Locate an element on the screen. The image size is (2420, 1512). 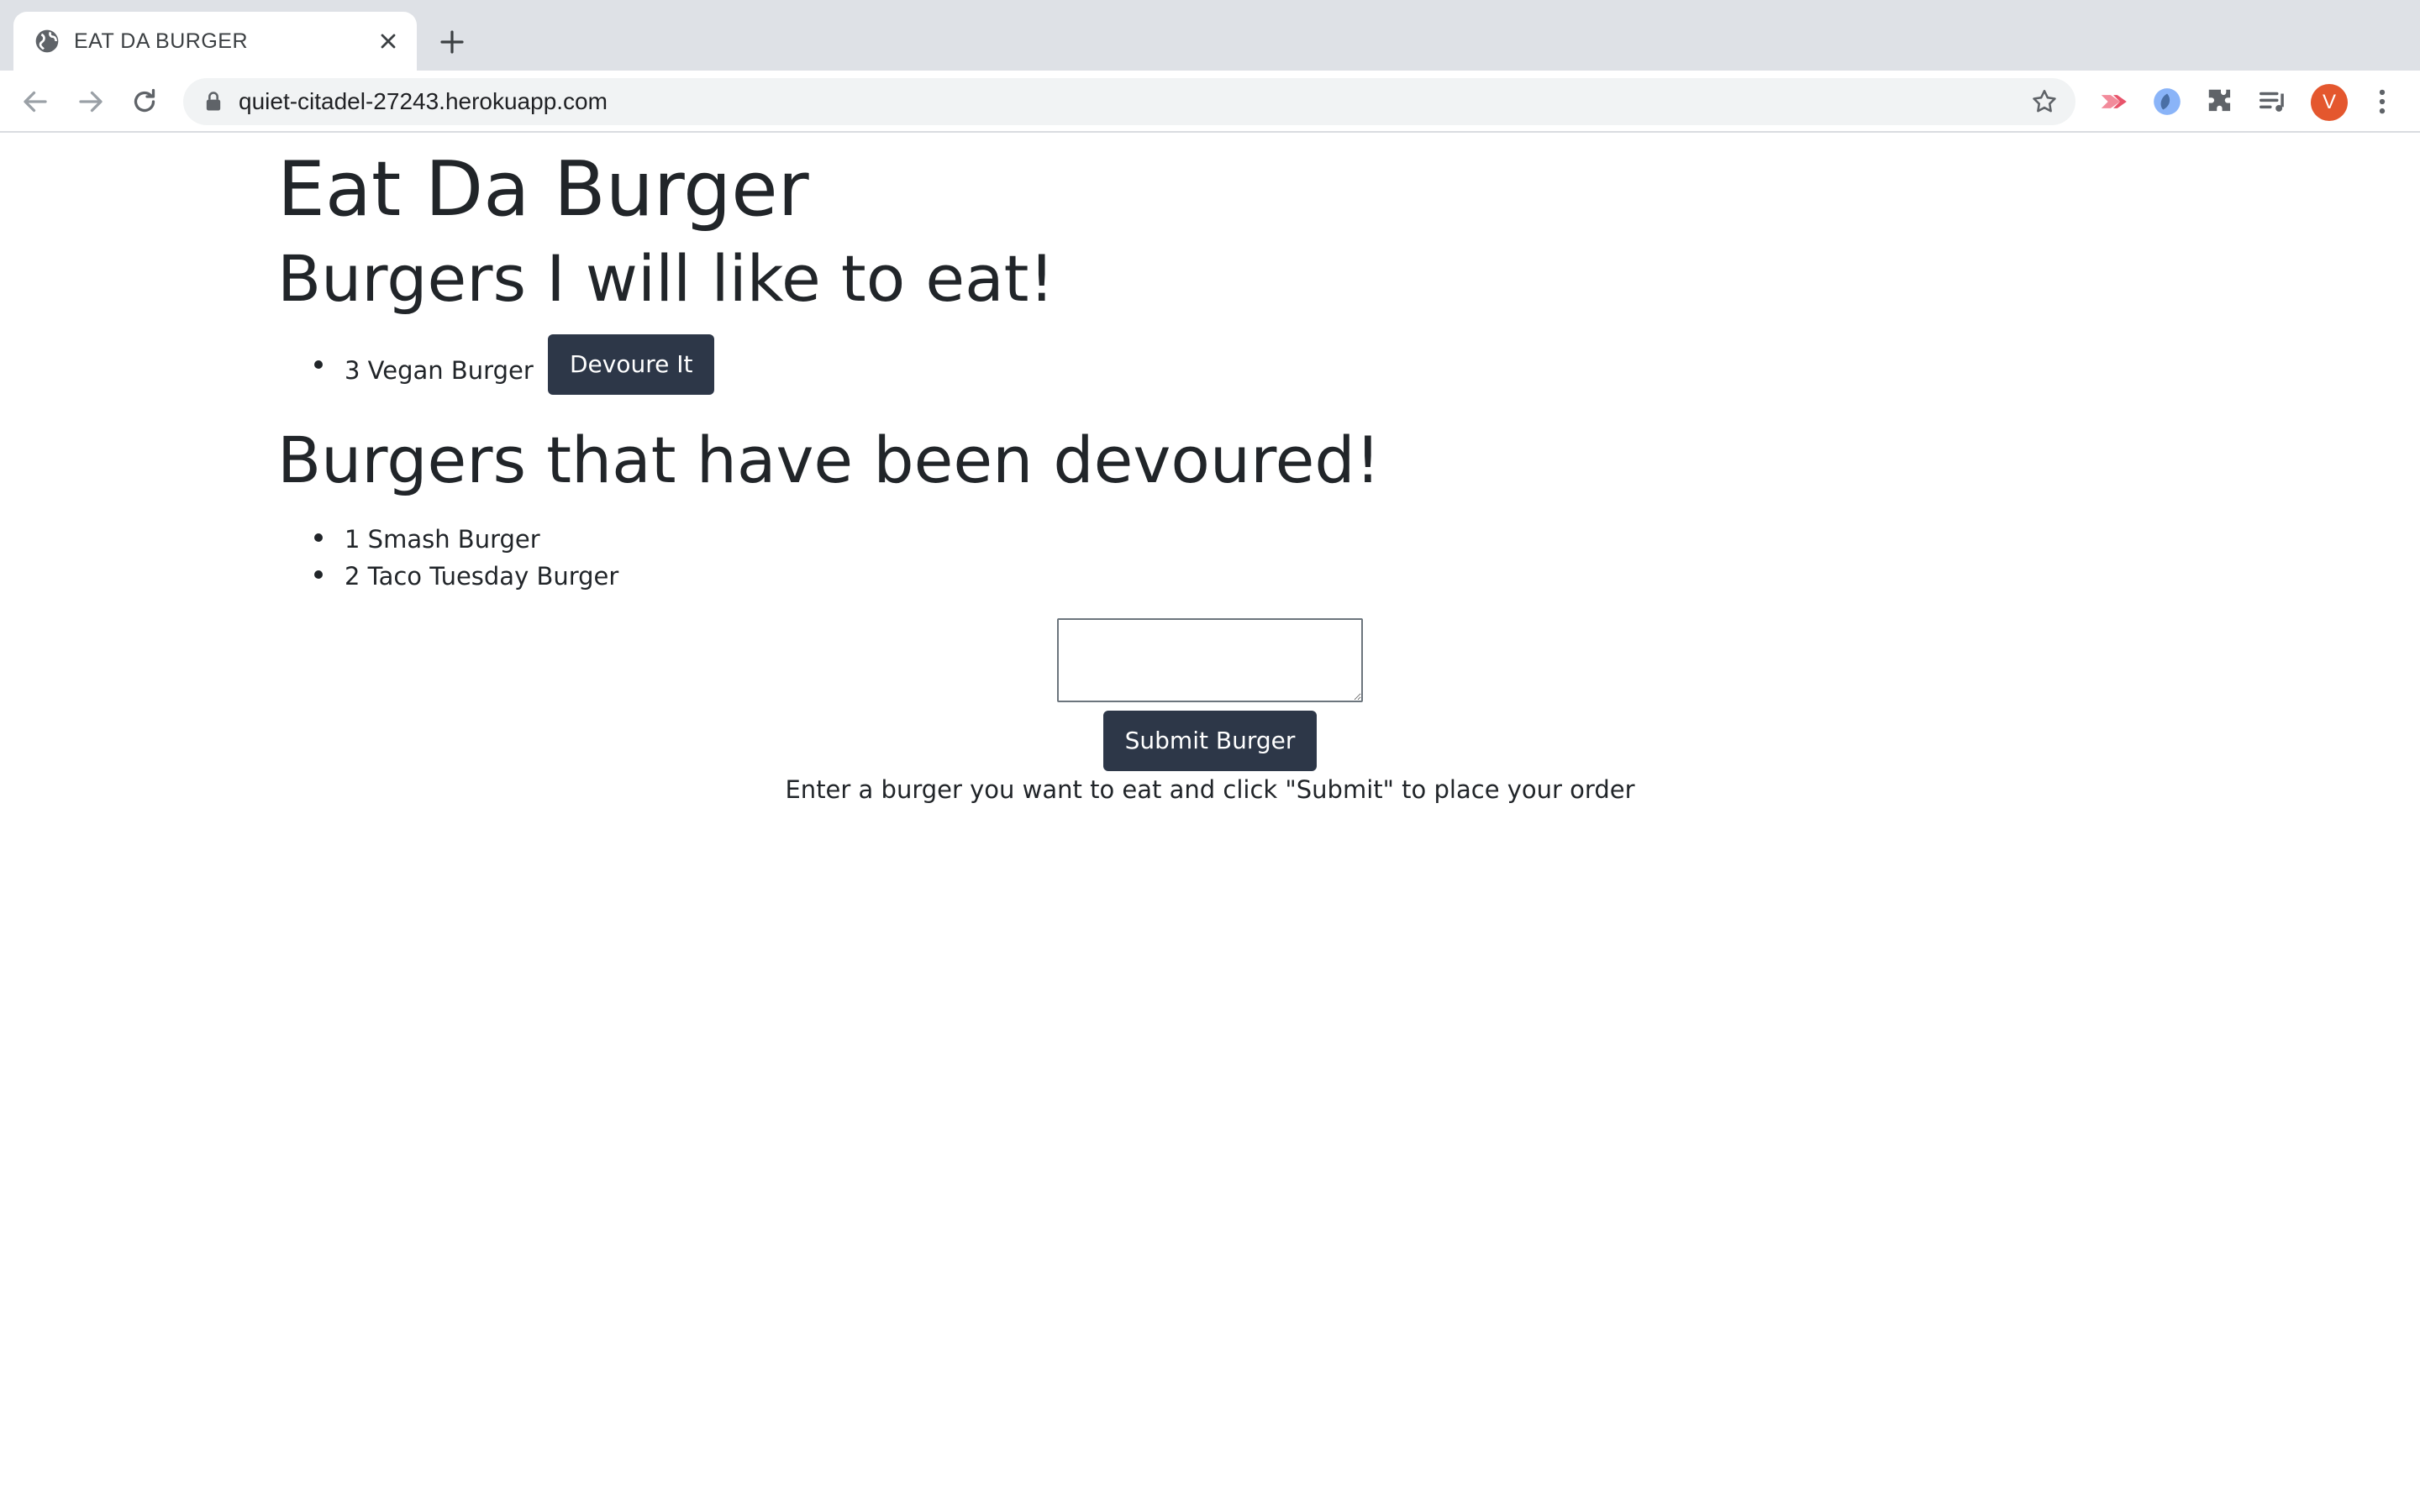
burger-name: 3 Vegan Burger is located at coordinates (439, 370).